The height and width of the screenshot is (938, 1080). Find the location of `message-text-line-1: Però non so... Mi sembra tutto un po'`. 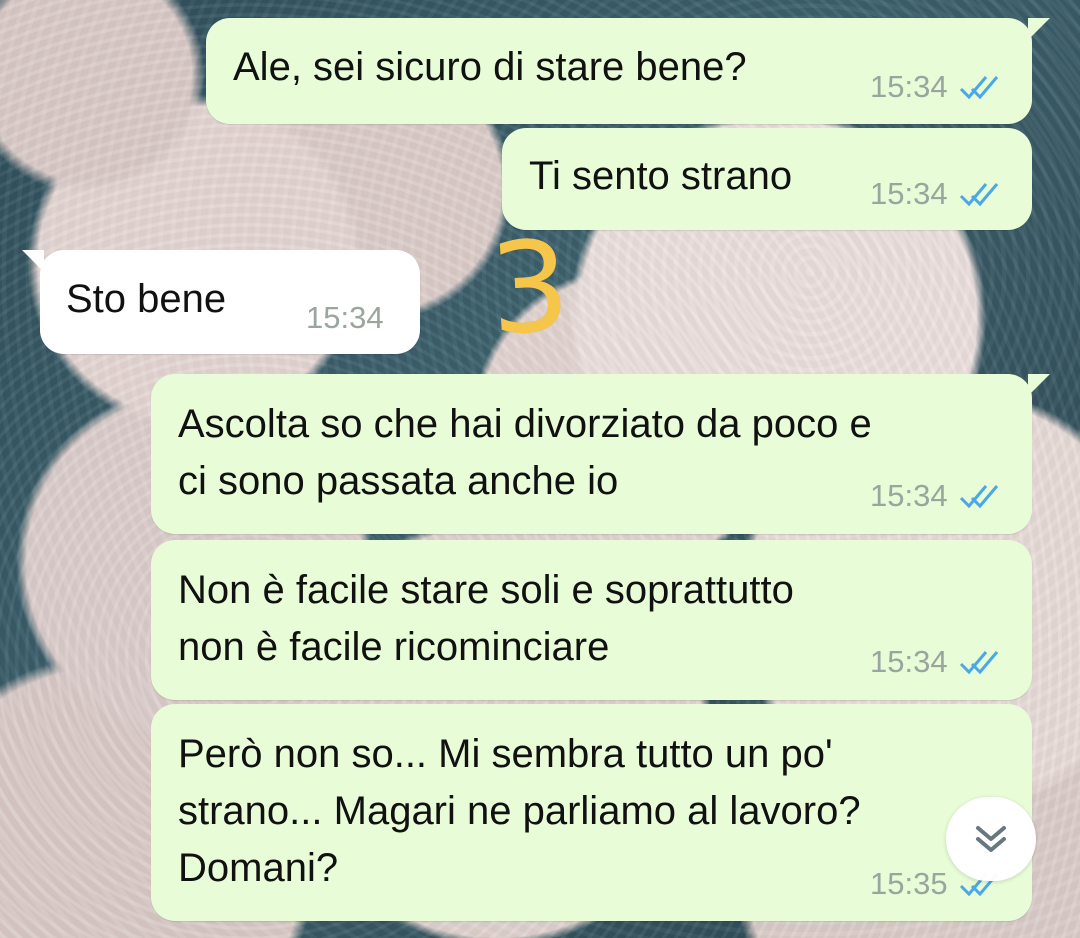

message-text-line-1: Però non so... Mi sembra tutto un po' is located at coordinates (505, 754).